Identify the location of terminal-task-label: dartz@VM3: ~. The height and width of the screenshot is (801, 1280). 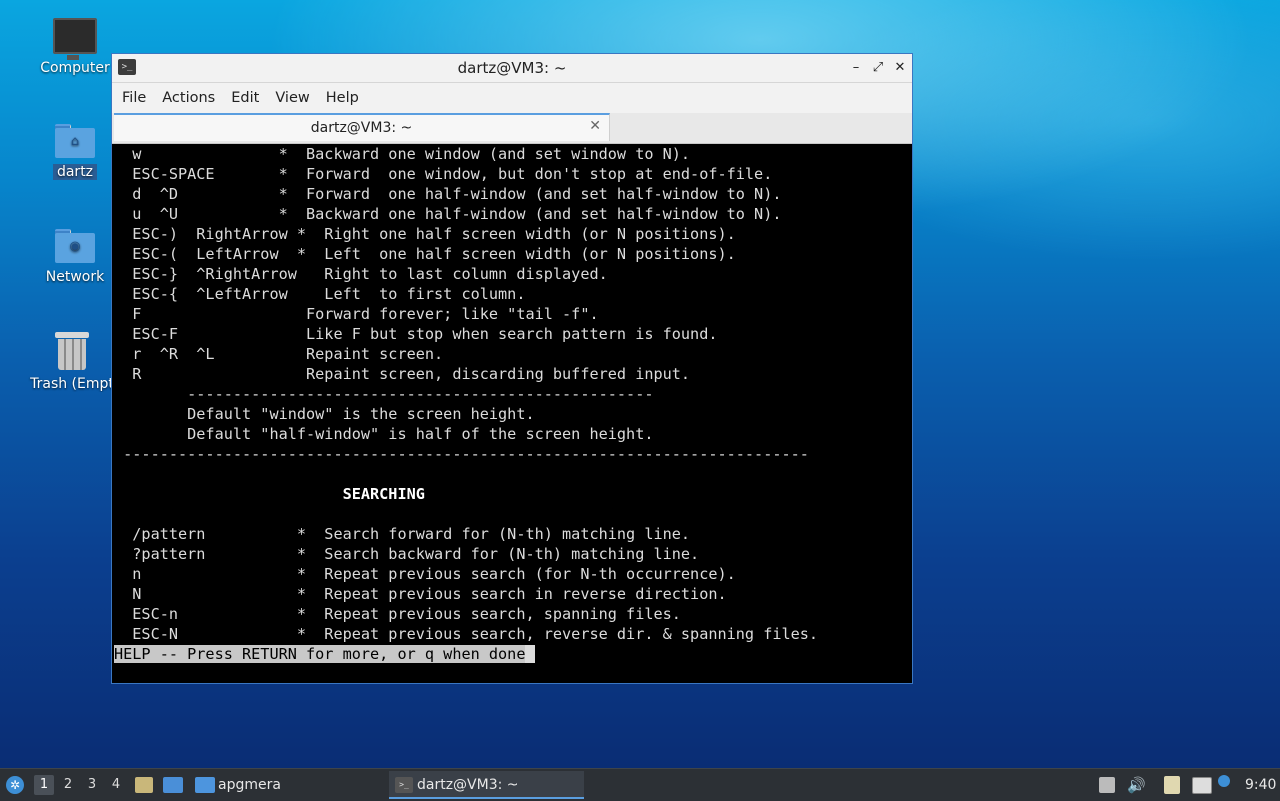
(468, 785).